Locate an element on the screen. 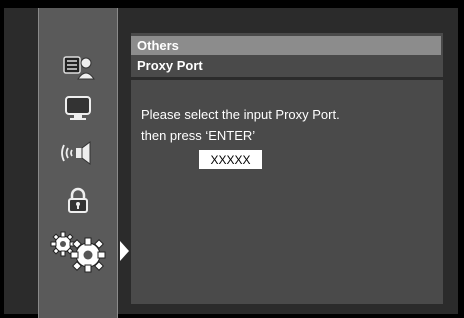 This screenshot has height=318, width=464. tv-icon is located at coordinates (78, 108).